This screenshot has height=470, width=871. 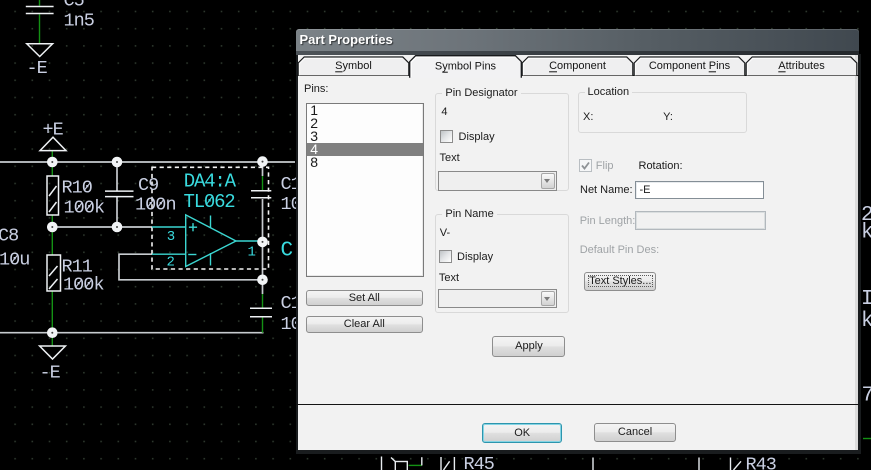 What do you see at coordinates (577, 66) in the screenshot?
I see `svg-text: Component` at bounding box center [577, 66].